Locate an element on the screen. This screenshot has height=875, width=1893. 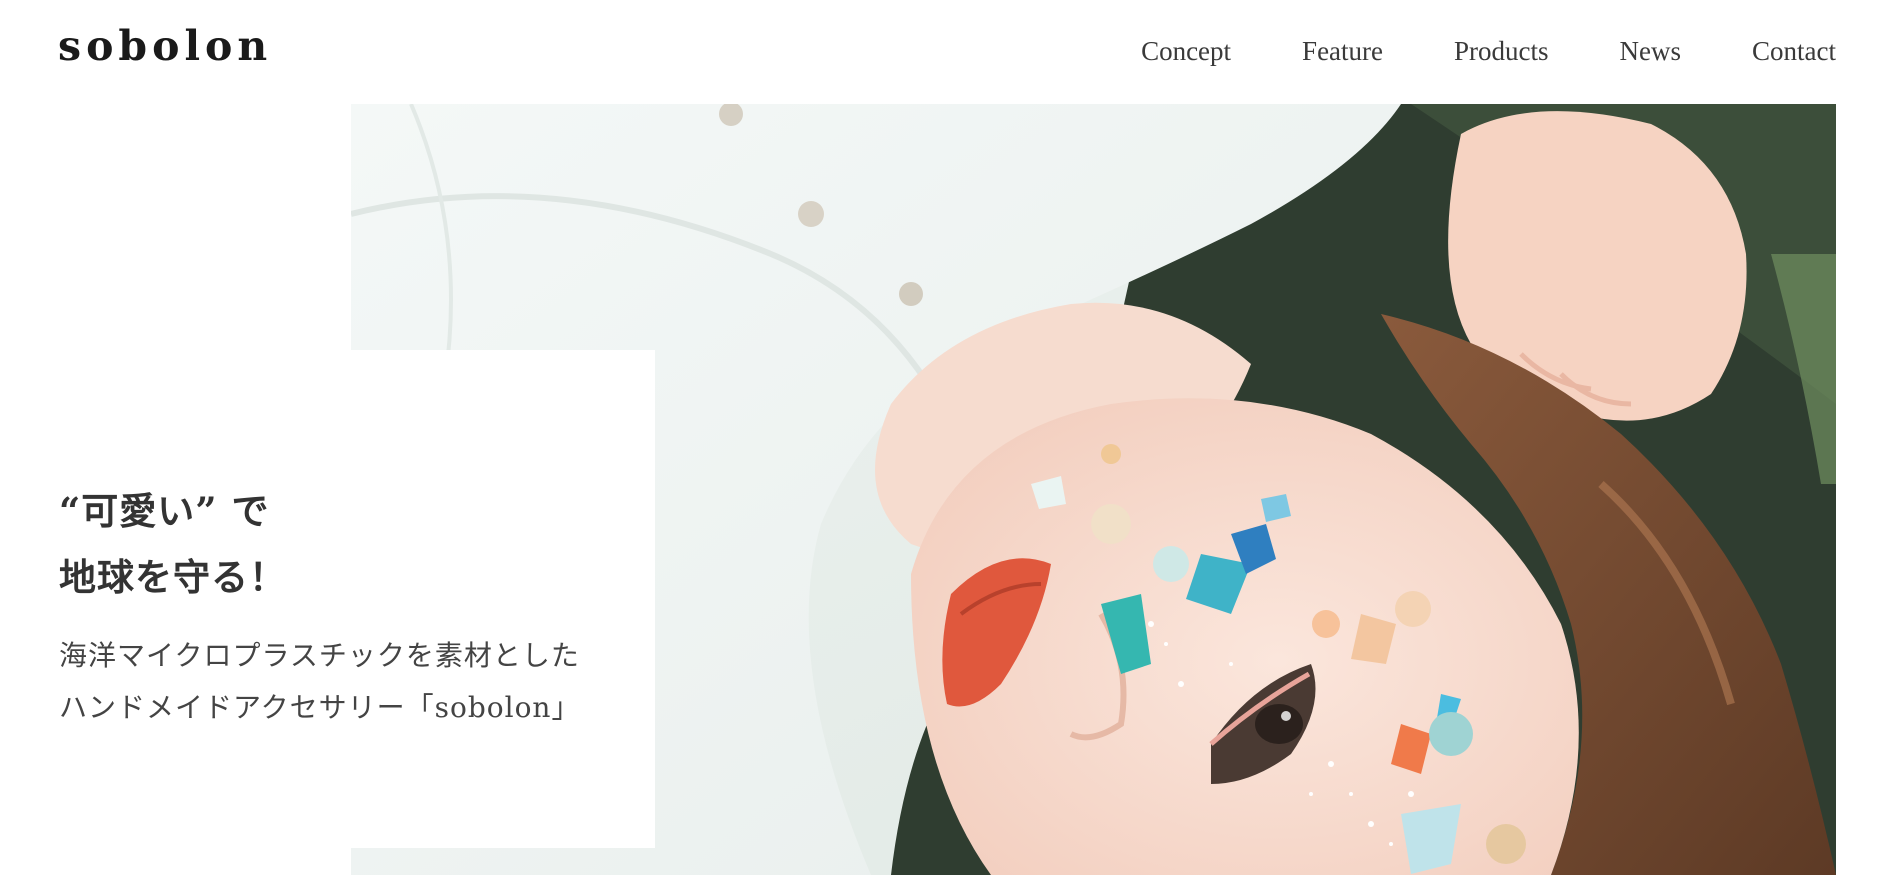
hero-subcopy-line: ハンドメイドアクセサリー「sobolon」 is located at coordinates (320, 707).